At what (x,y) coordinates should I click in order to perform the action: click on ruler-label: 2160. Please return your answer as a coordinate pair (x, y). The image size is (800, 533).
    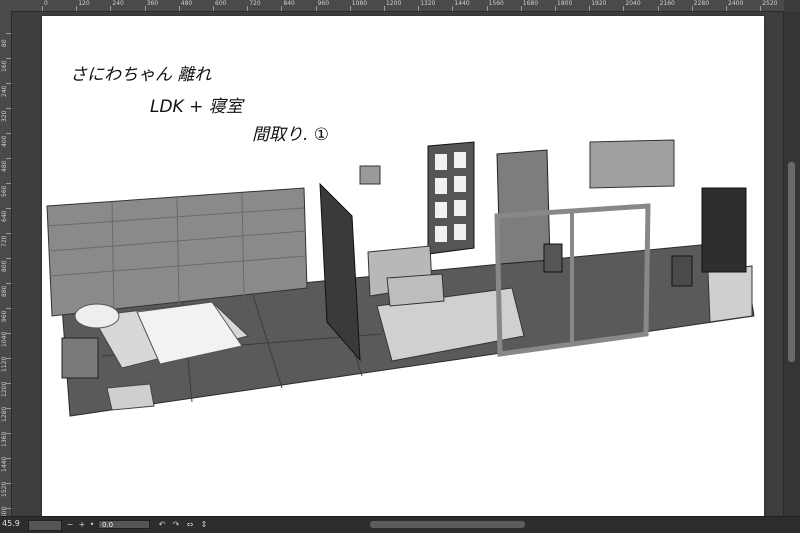
    Looking at the image, I should click on (667, 3).